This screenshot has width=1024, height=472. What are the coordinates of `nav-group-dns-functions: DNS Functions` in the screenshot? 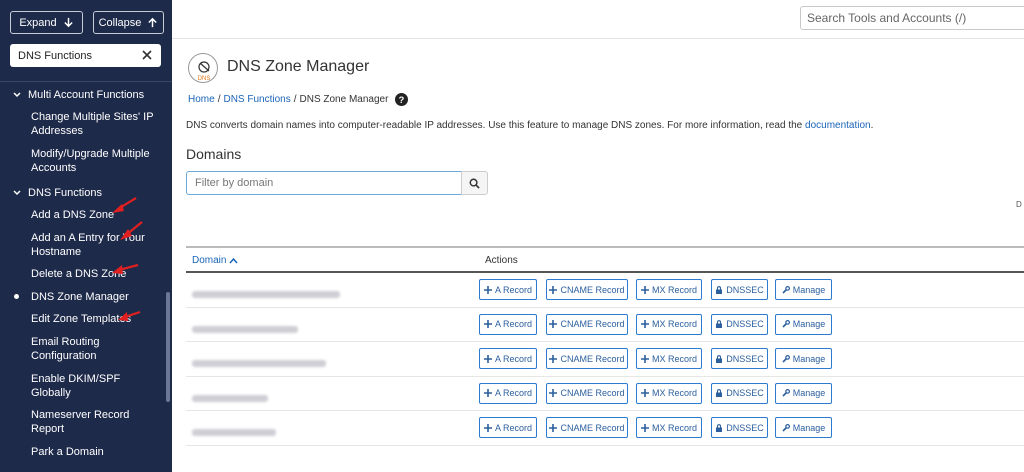 It's located at (57, 193).